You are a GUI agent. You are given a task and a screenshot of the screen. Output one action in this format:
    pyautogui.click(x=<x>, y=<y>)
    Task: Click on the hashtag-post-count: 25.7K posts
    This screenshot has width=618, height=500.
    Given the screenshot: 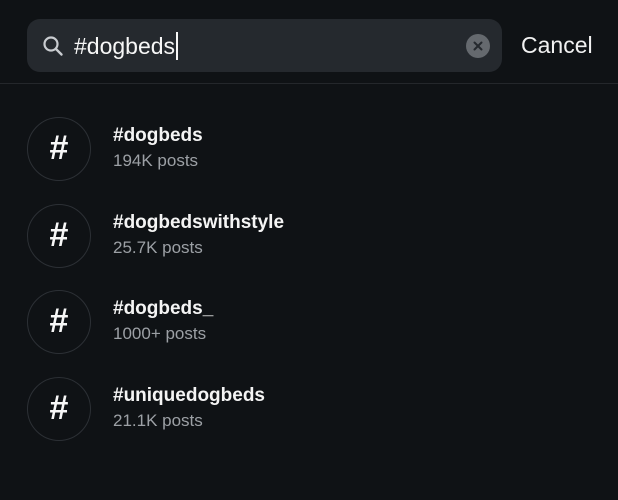 What is the action you would take?
    pyautogui.click(x=158, y=247)
    